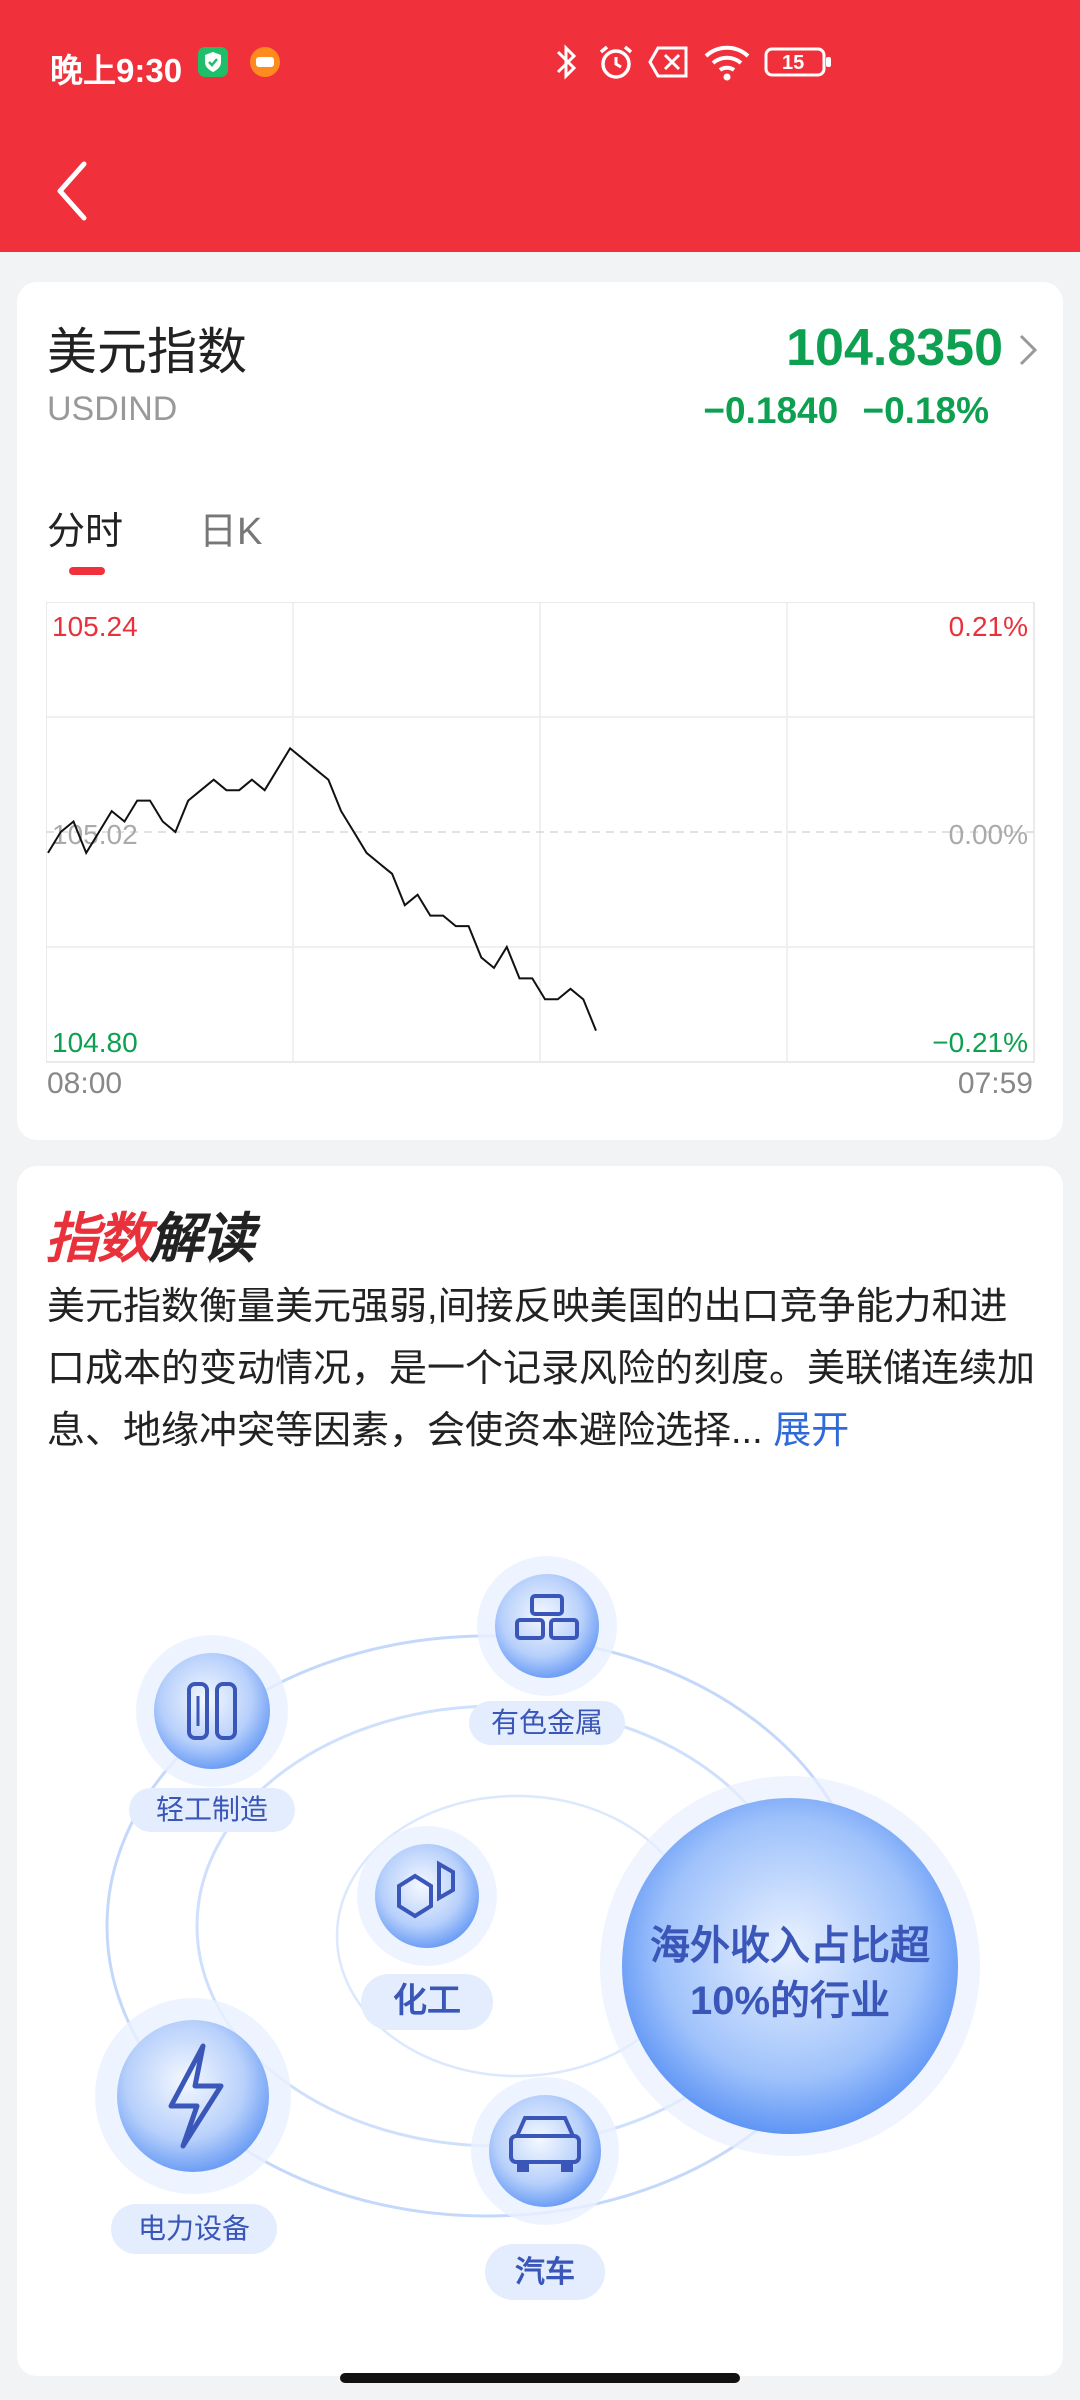  What do you see at coordinates (98, 1239) in the screenshot?
I see `section-title-part-a: 指数` at bounding box center [98, 1239].